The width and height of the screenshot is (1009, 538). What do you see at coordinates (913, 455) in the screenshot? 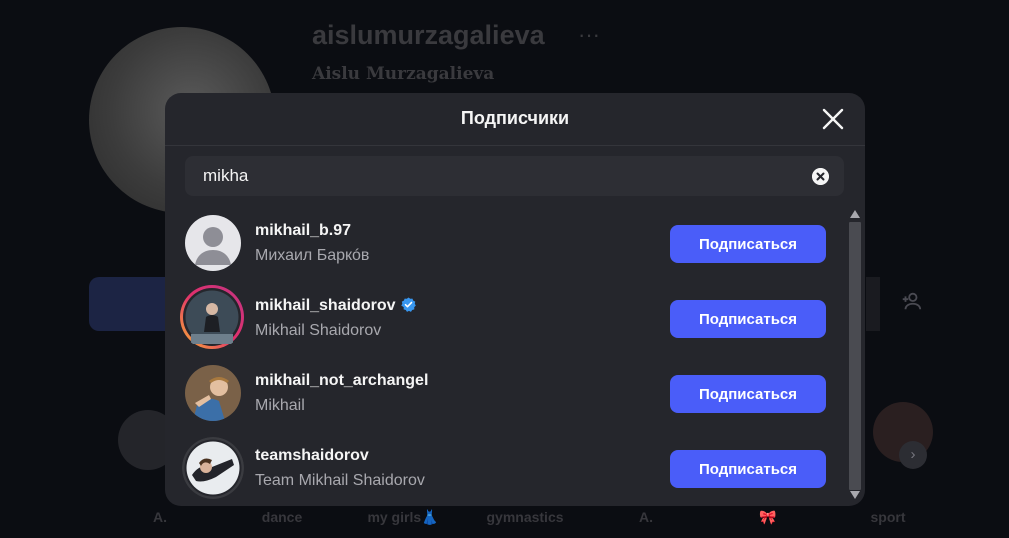
I see `chevron-right-icon: ›` at bounding box center [913, 455].